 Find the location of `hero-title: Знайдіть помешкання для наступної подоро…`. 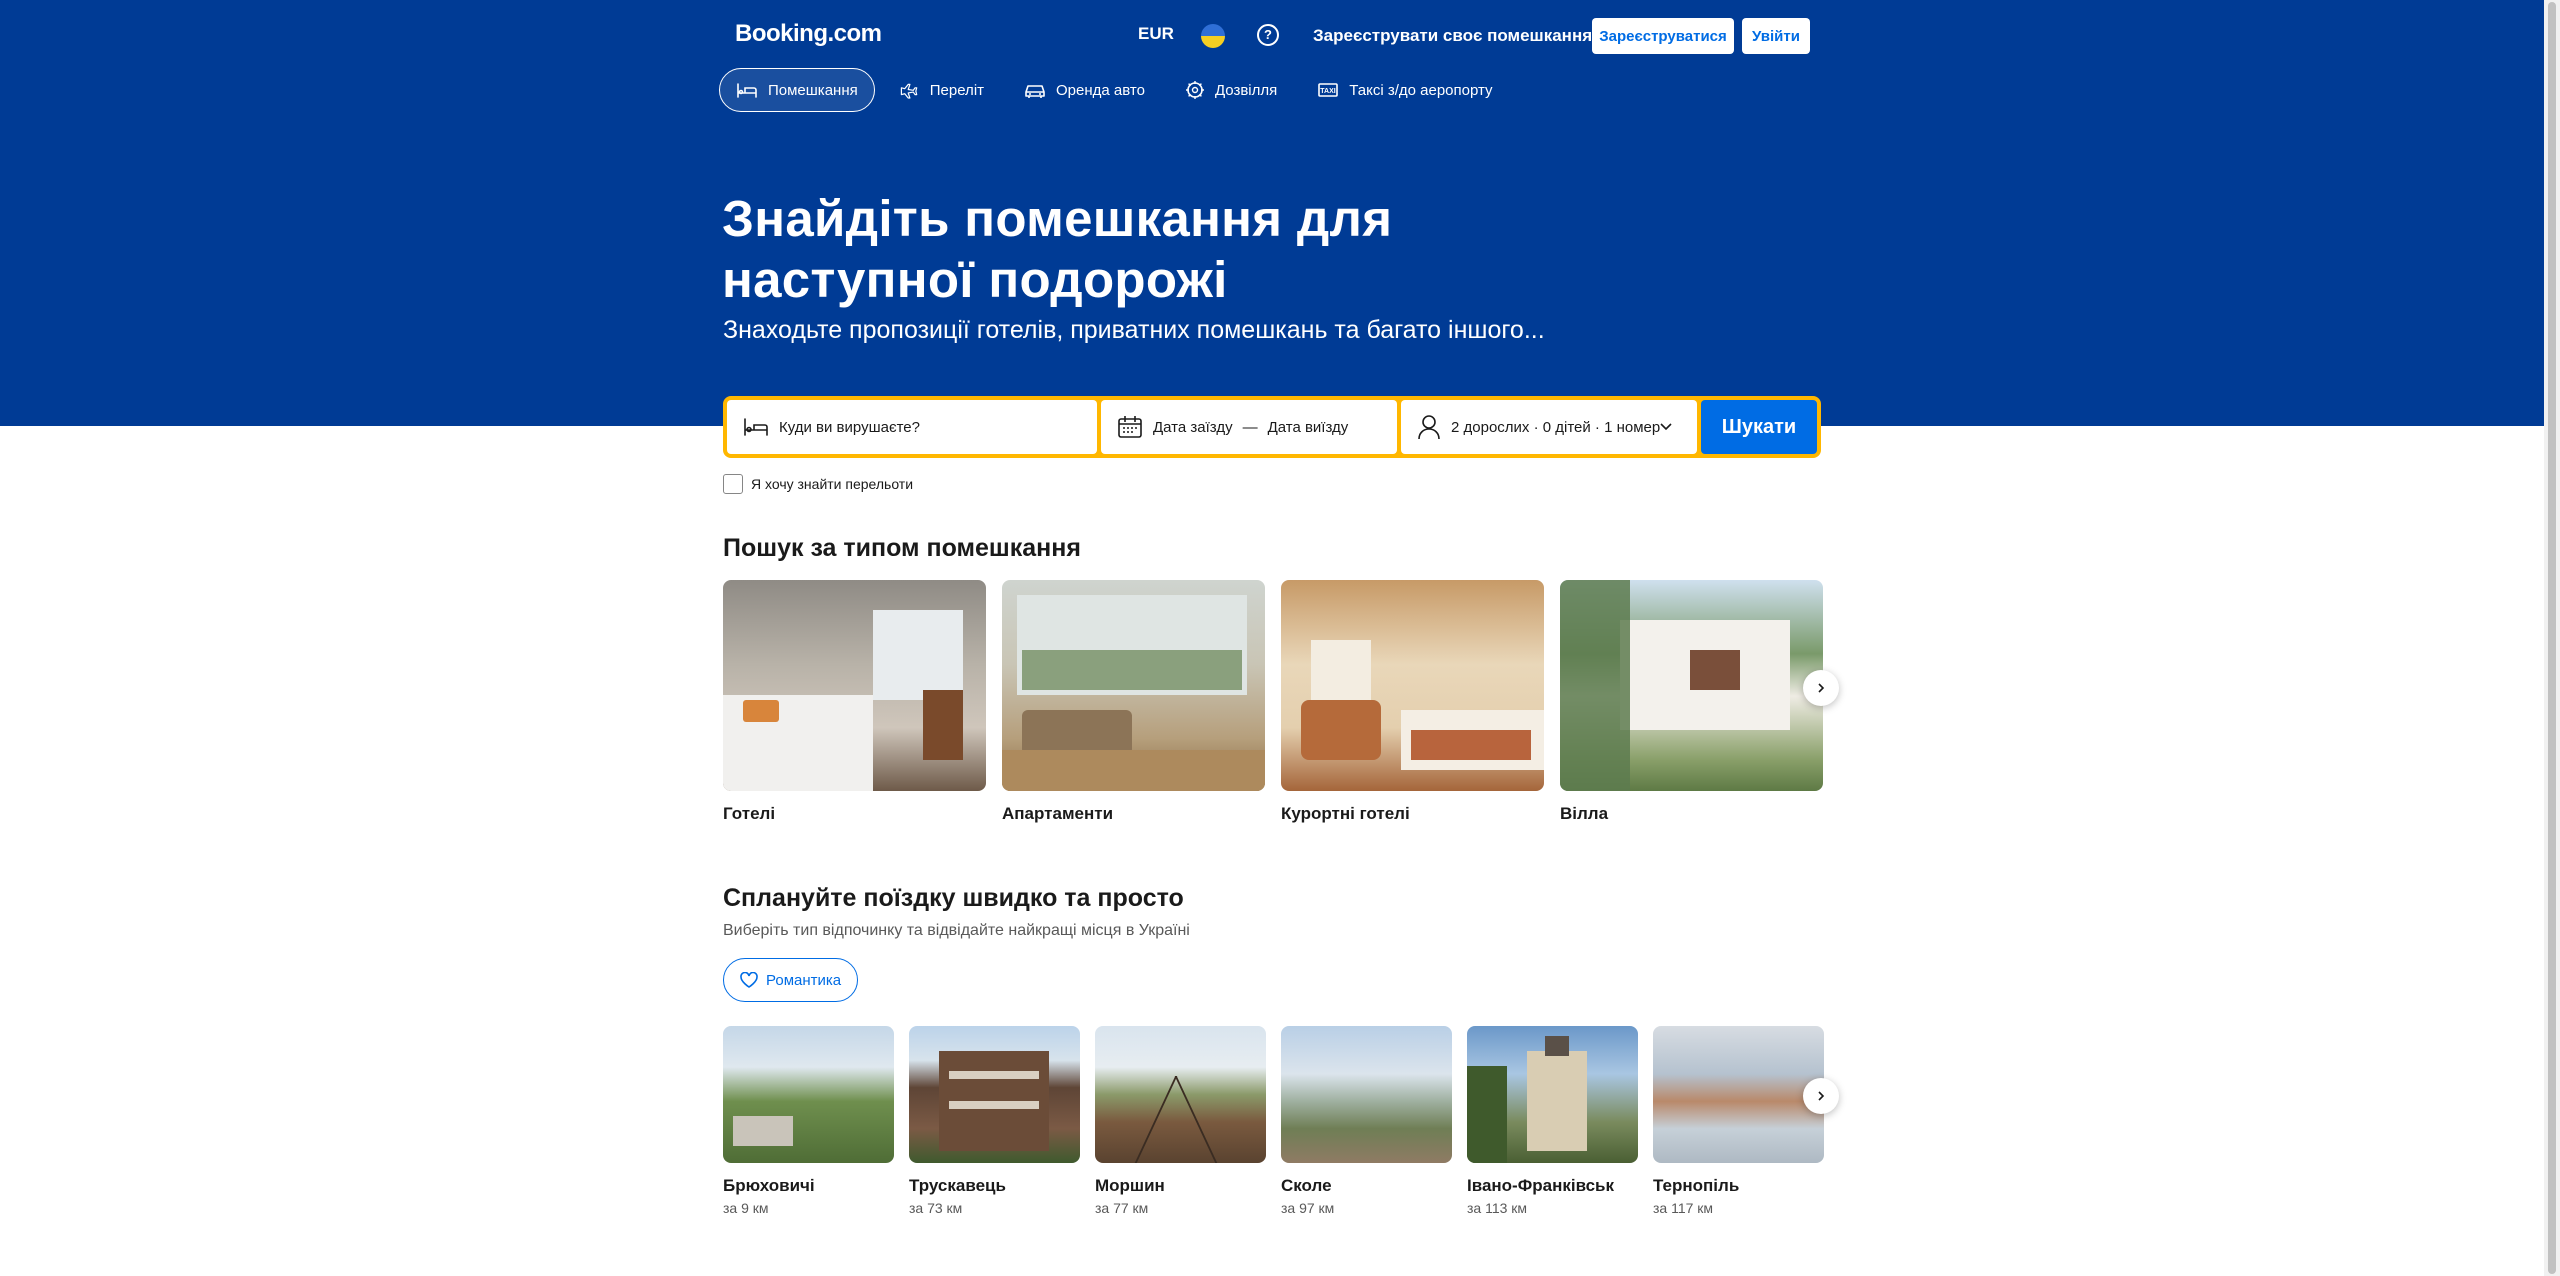

hero-title: Знайдіть помешкання для наступної подоро… is located at coordinates (1057, 249).